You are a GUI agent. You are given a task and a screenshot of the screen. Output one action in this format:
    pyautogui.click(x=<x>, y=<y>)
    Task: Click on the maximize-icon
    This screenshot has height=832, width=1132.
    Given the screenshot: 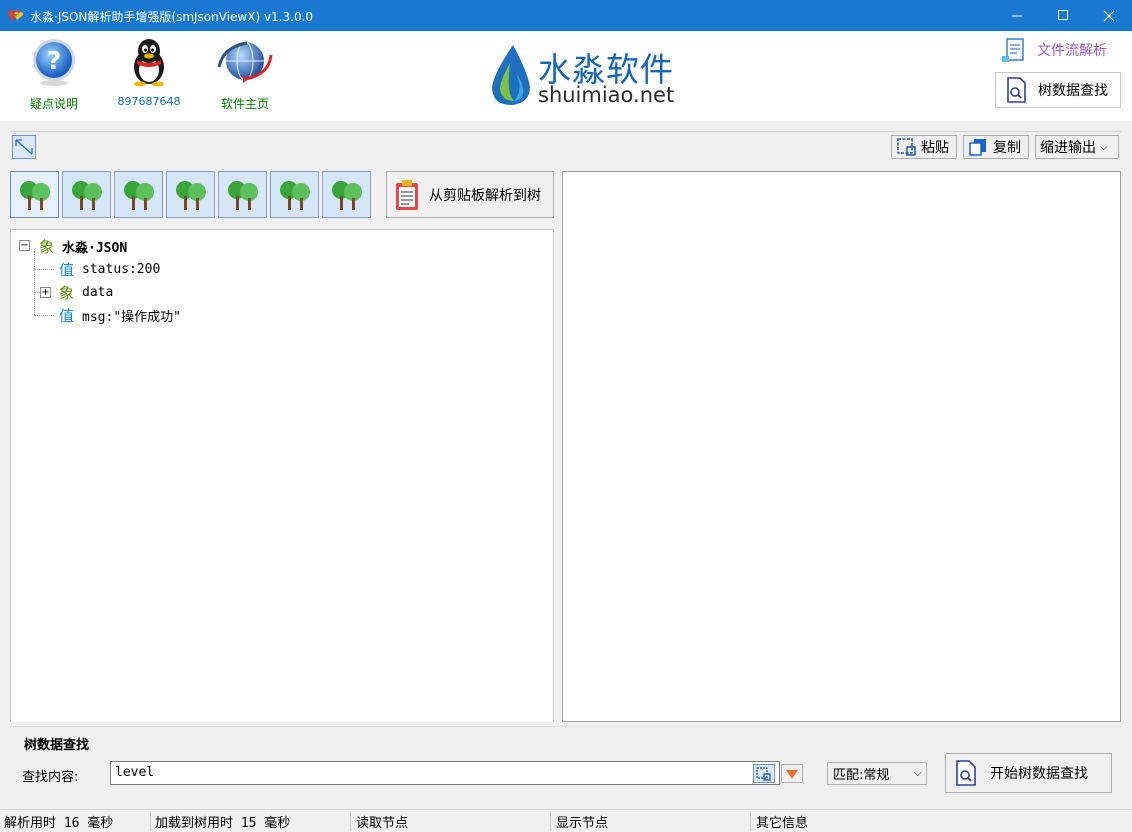 What is the action you would take?
    pyautogui.click(x=1062, y=15)
    